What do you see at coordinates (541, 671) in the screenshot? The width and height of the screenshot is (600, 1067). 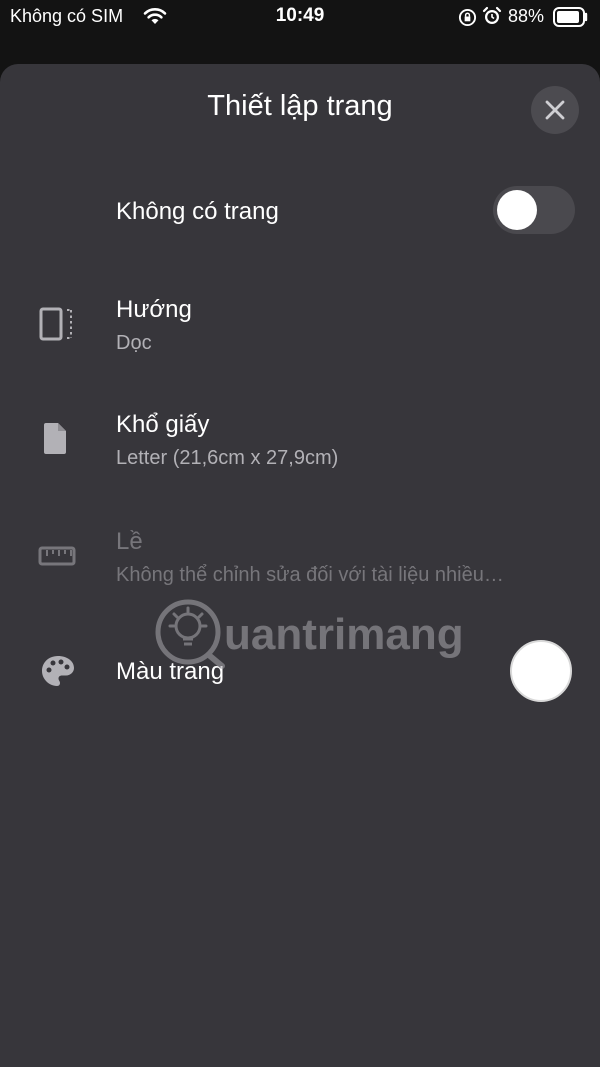 I see `page-color-swatch` at bounding box center [541, 671].